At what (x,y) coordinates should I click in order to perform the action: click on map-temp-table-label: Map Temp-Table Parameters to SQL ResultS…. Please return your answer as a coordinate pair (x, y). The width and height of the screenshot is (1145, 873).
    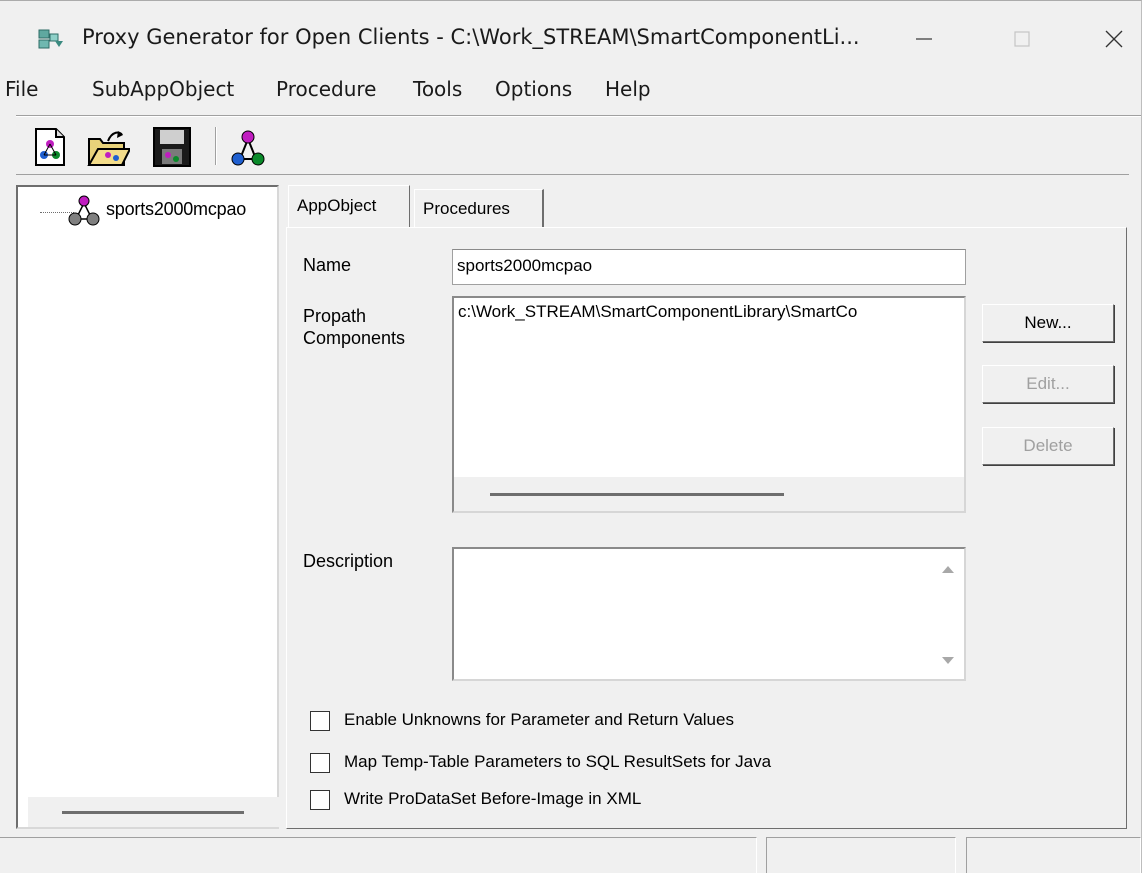
    Looking at the image, I should click on (557, 762).